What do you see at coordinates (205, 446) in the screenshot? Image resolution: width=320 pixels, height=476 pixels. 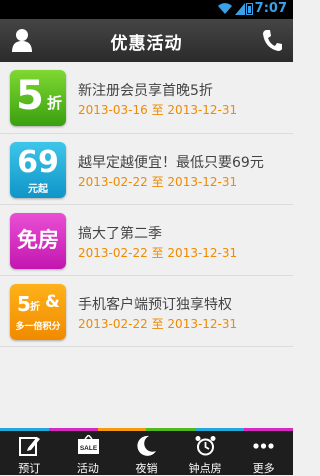 I see `alarm-clock-icon` at bounding box center [205, 446].